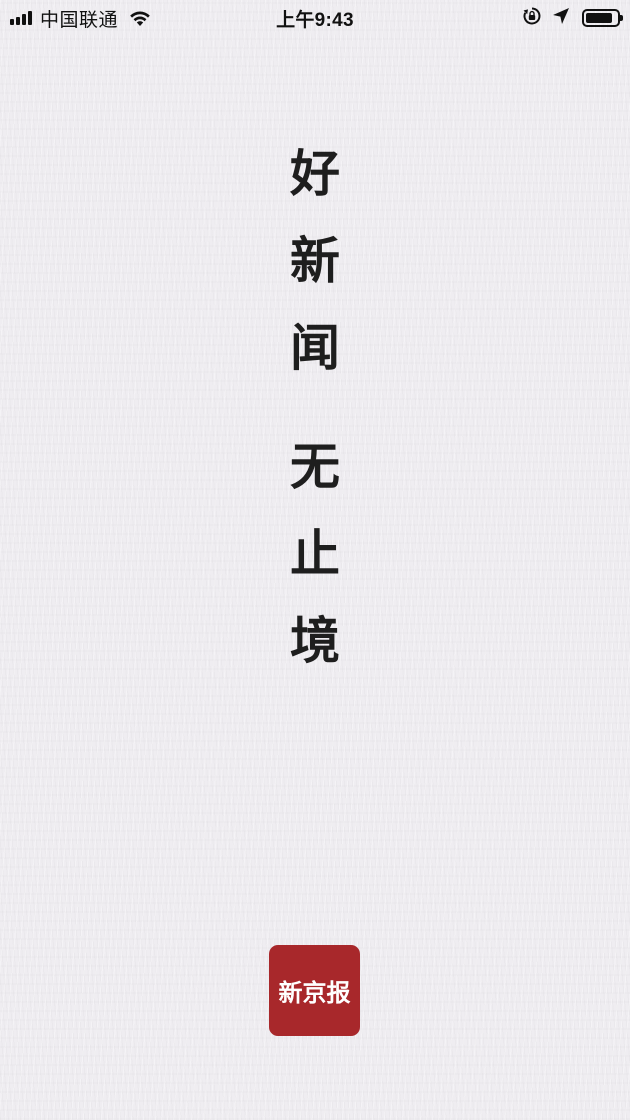  What do you see at coordinates (315, 260) in the screenshot?
I see `slogan-char: 新` at bounding box center [315, 260].